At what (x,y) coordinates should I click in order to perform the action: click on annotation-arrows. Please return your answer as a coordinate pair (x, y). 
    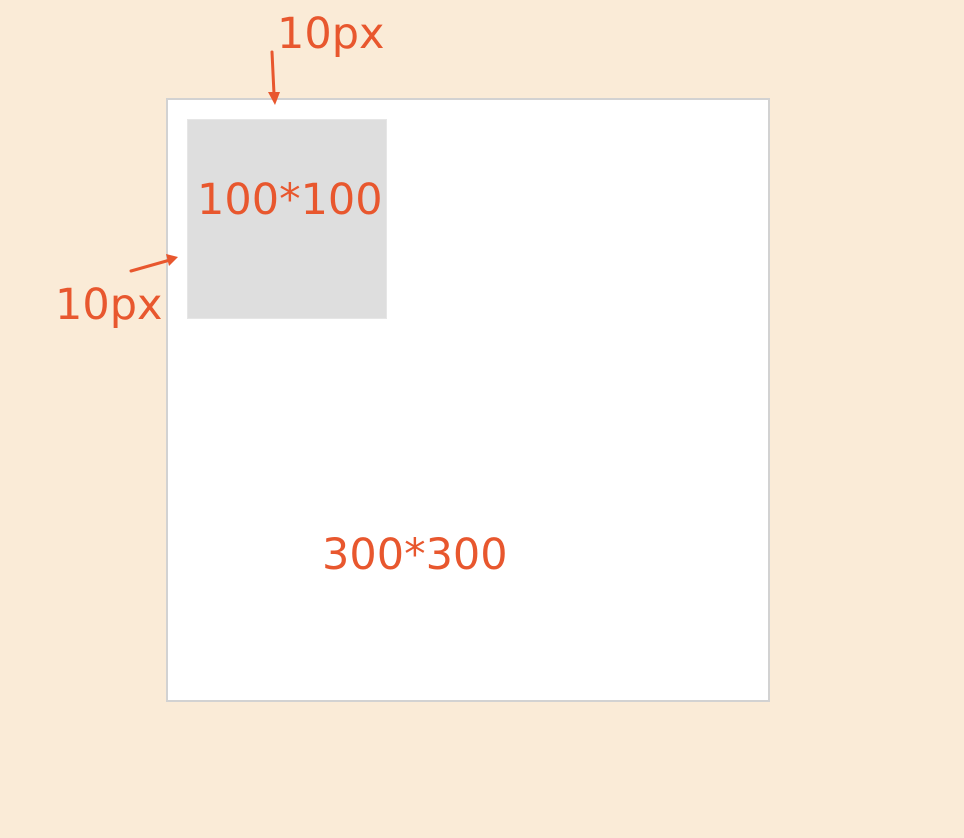
    Looking at the image, I should click on (204, 161).